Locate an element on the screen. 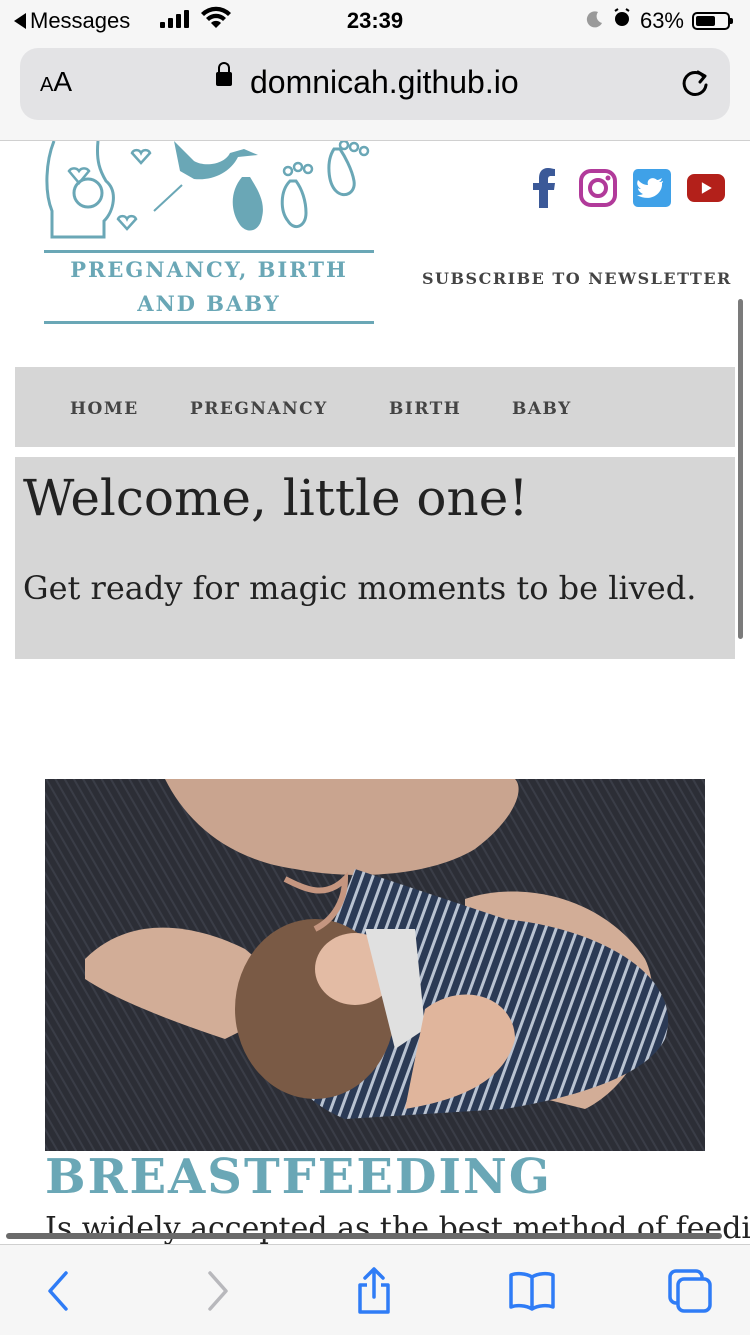  social-links is located at coordinates (625, 188).